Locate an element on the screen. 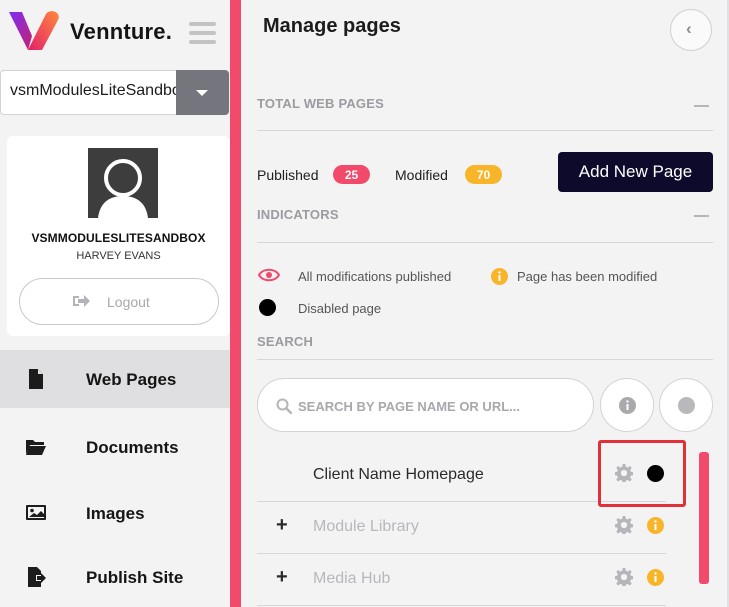 The width and height of the screenshot is (729, 607). nav-label-images: Images is located at coordinates (115, 513).